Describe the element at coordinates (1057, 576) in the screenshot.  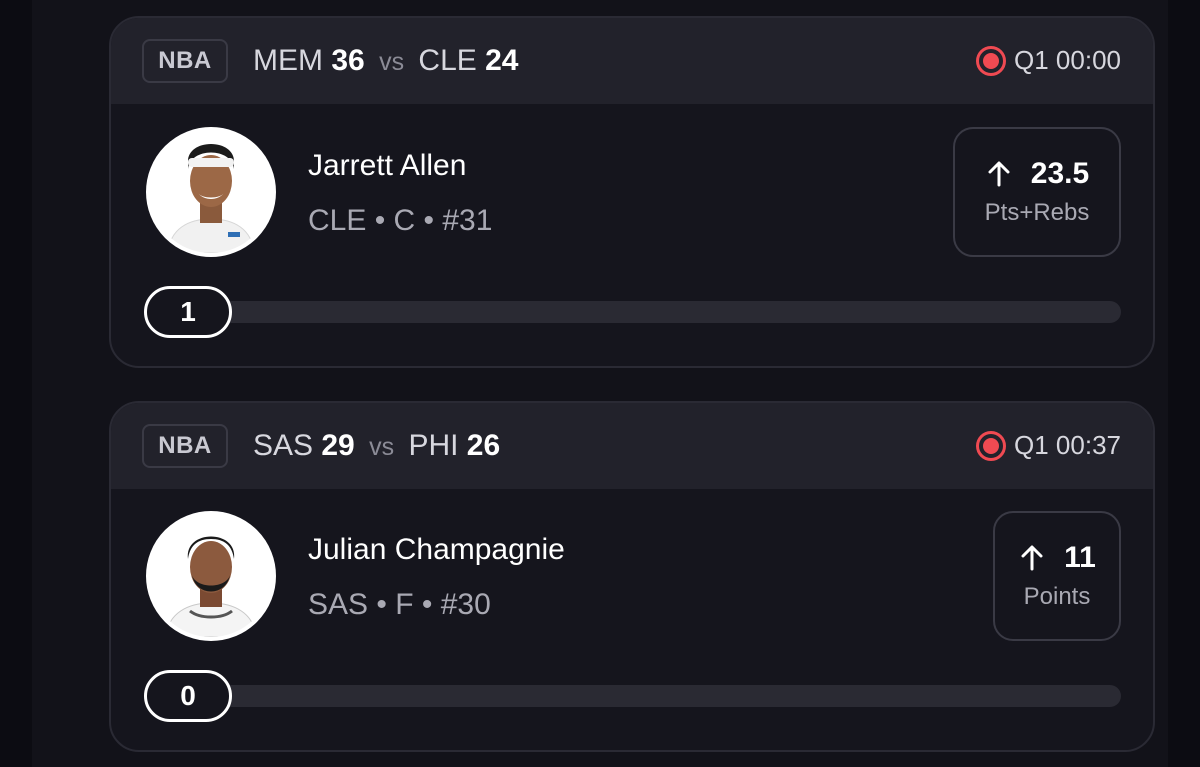
I see `prop-line-box: 11 Points` at that location.